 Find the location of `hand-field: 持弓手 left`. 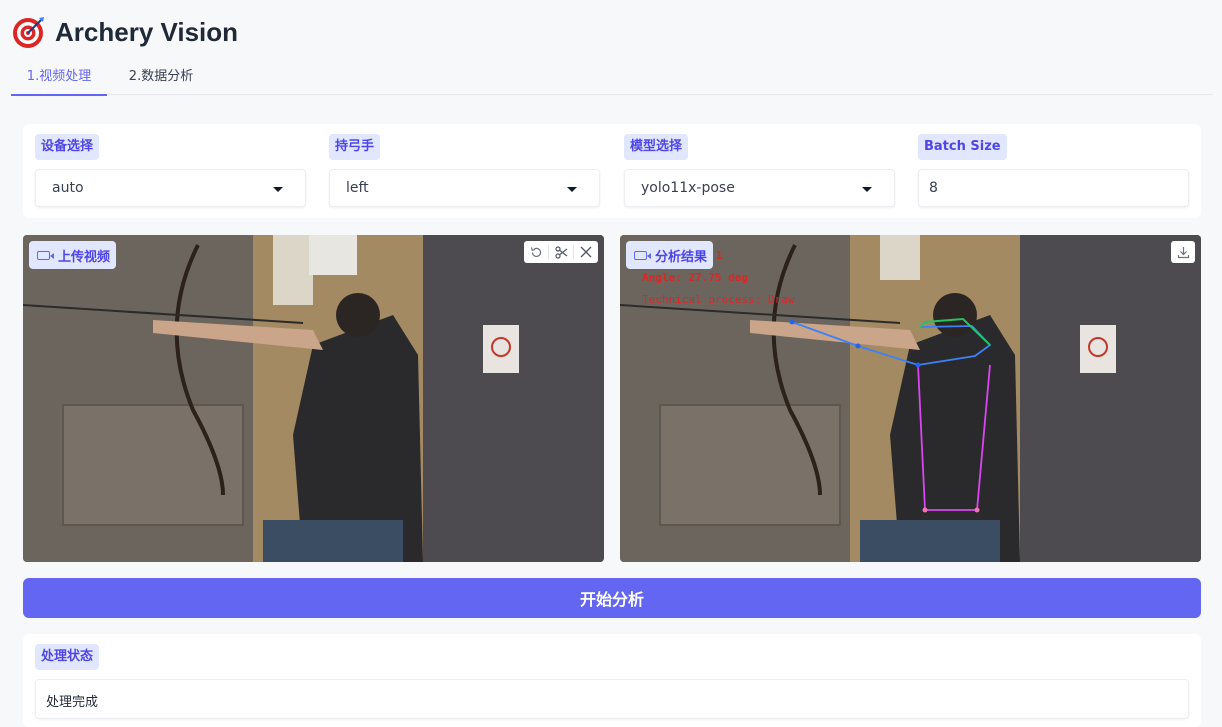

hand-field: 持弓手 left is located at coordinates (464, 171).